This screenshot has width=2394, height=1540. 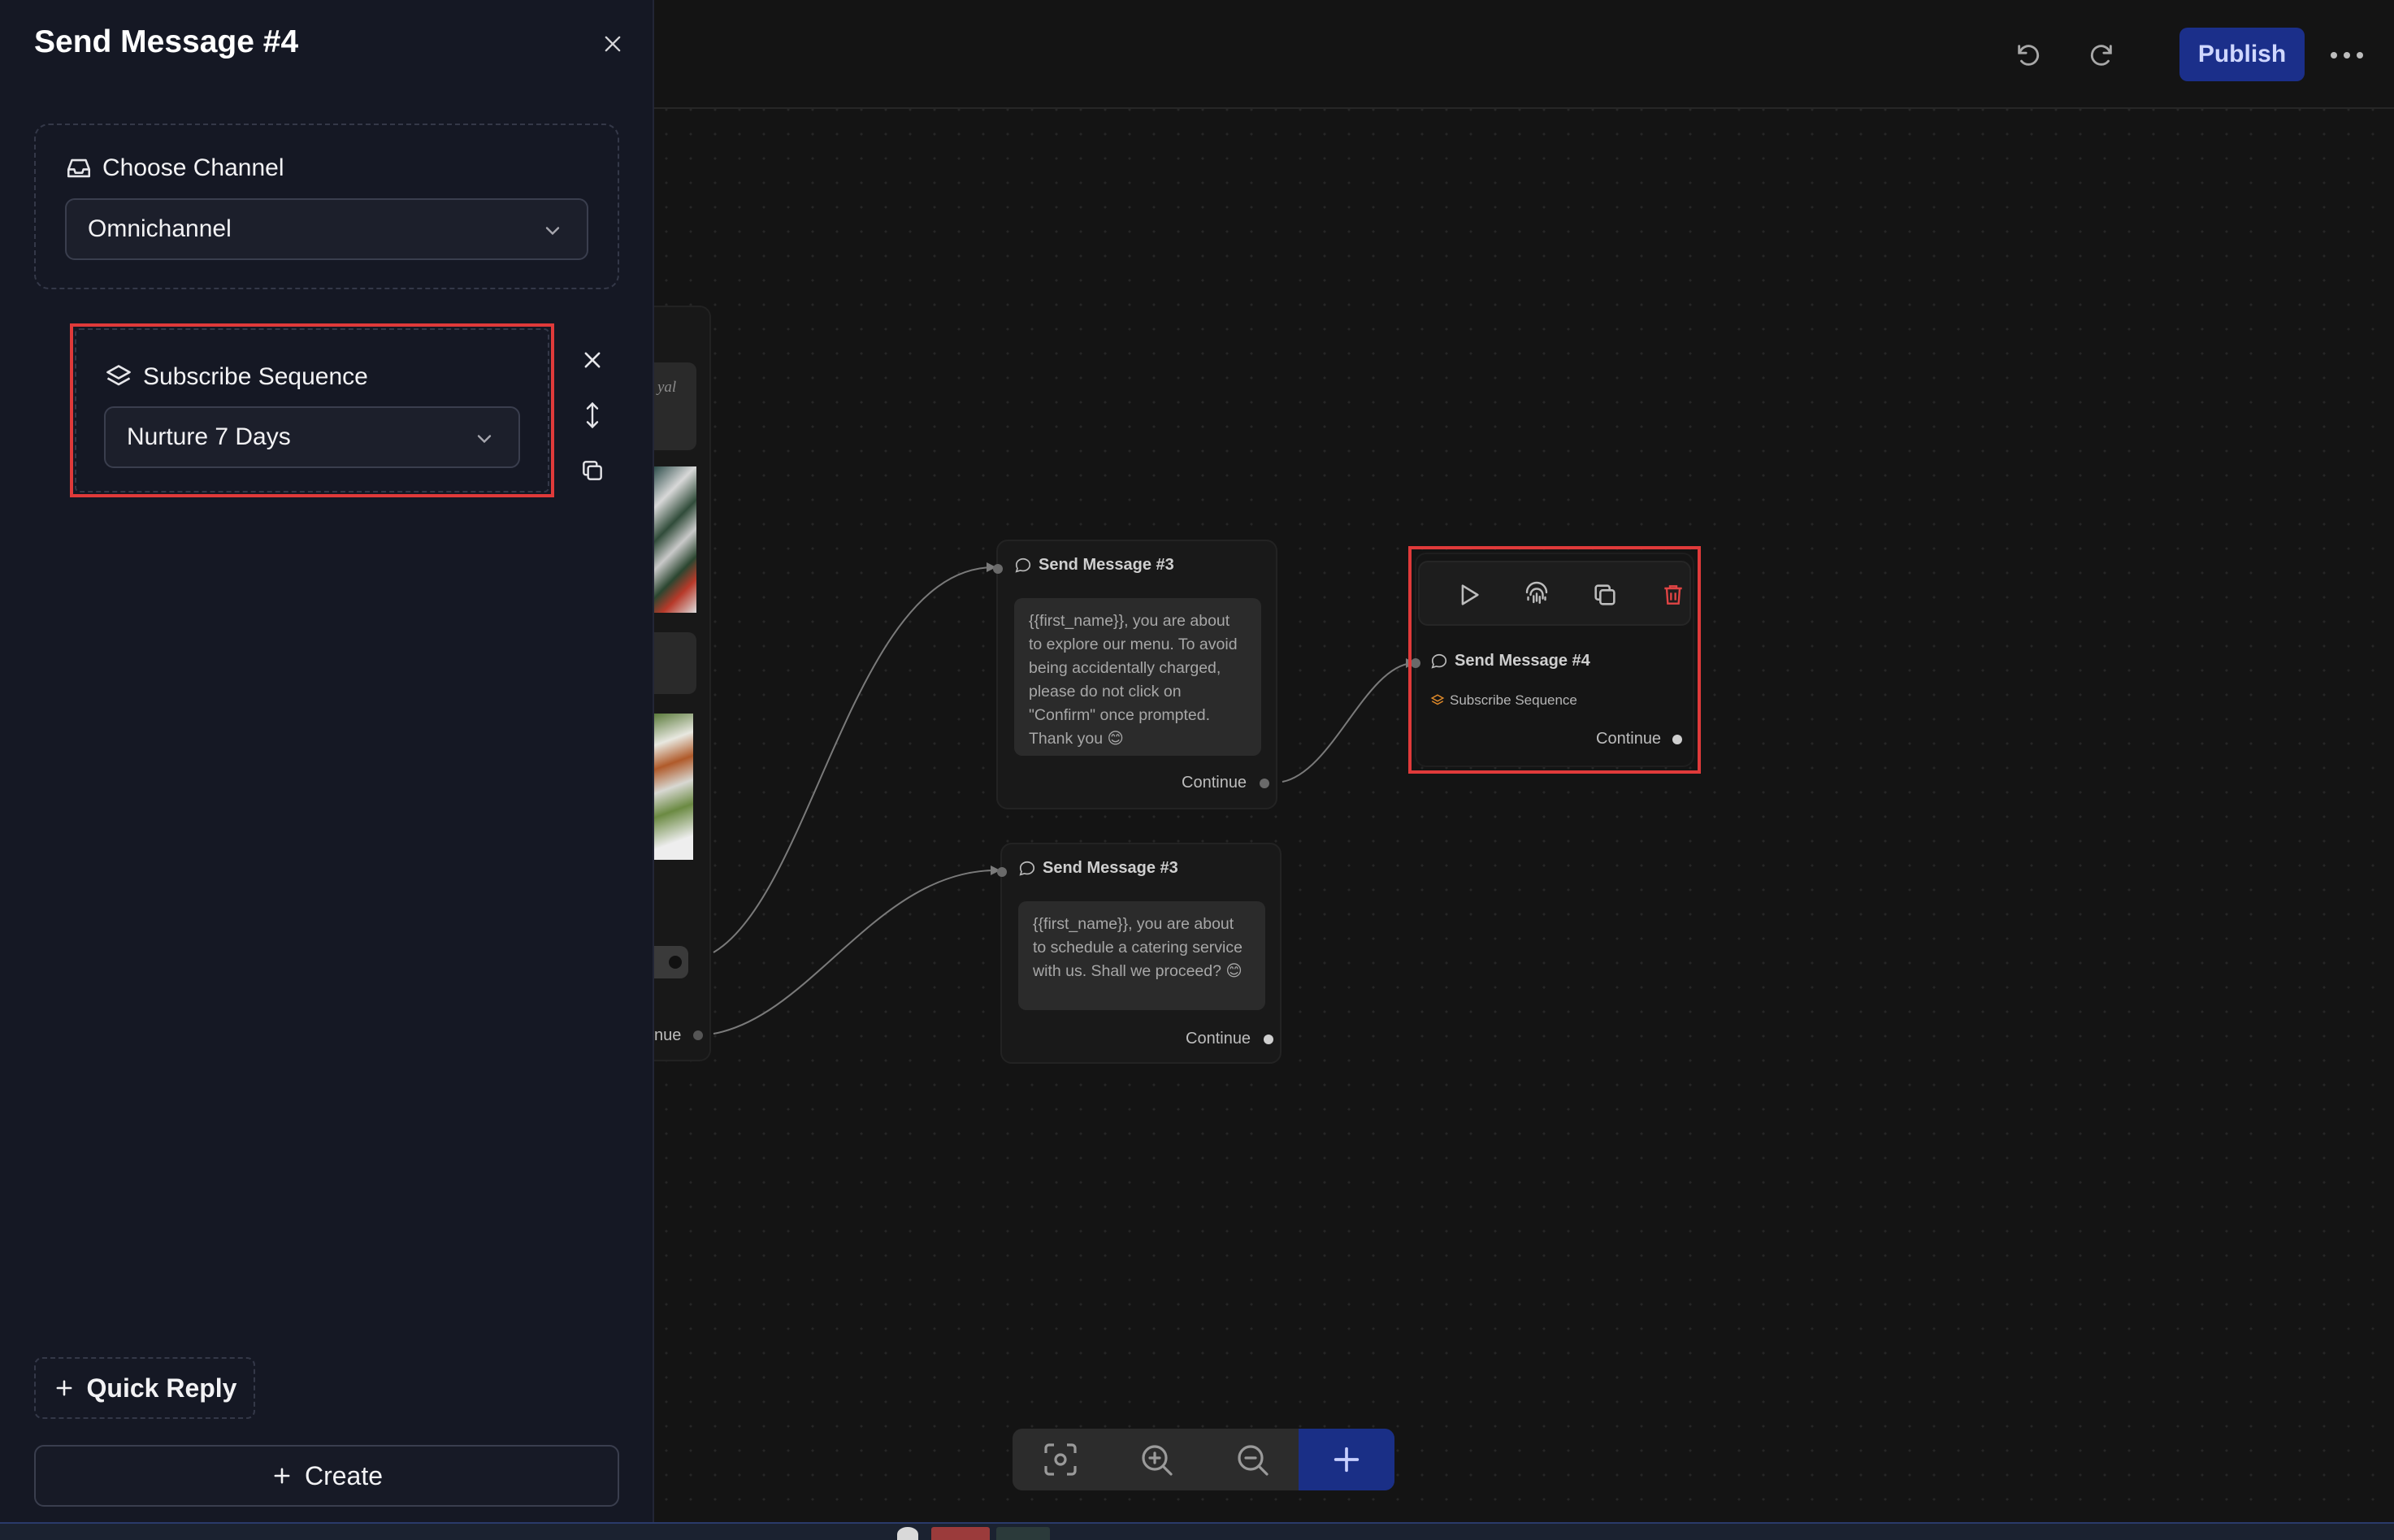 What do you see at coordinates (79, 168) in the screenshot?
I see `inbox-icon` at bounding box center [79, 168].